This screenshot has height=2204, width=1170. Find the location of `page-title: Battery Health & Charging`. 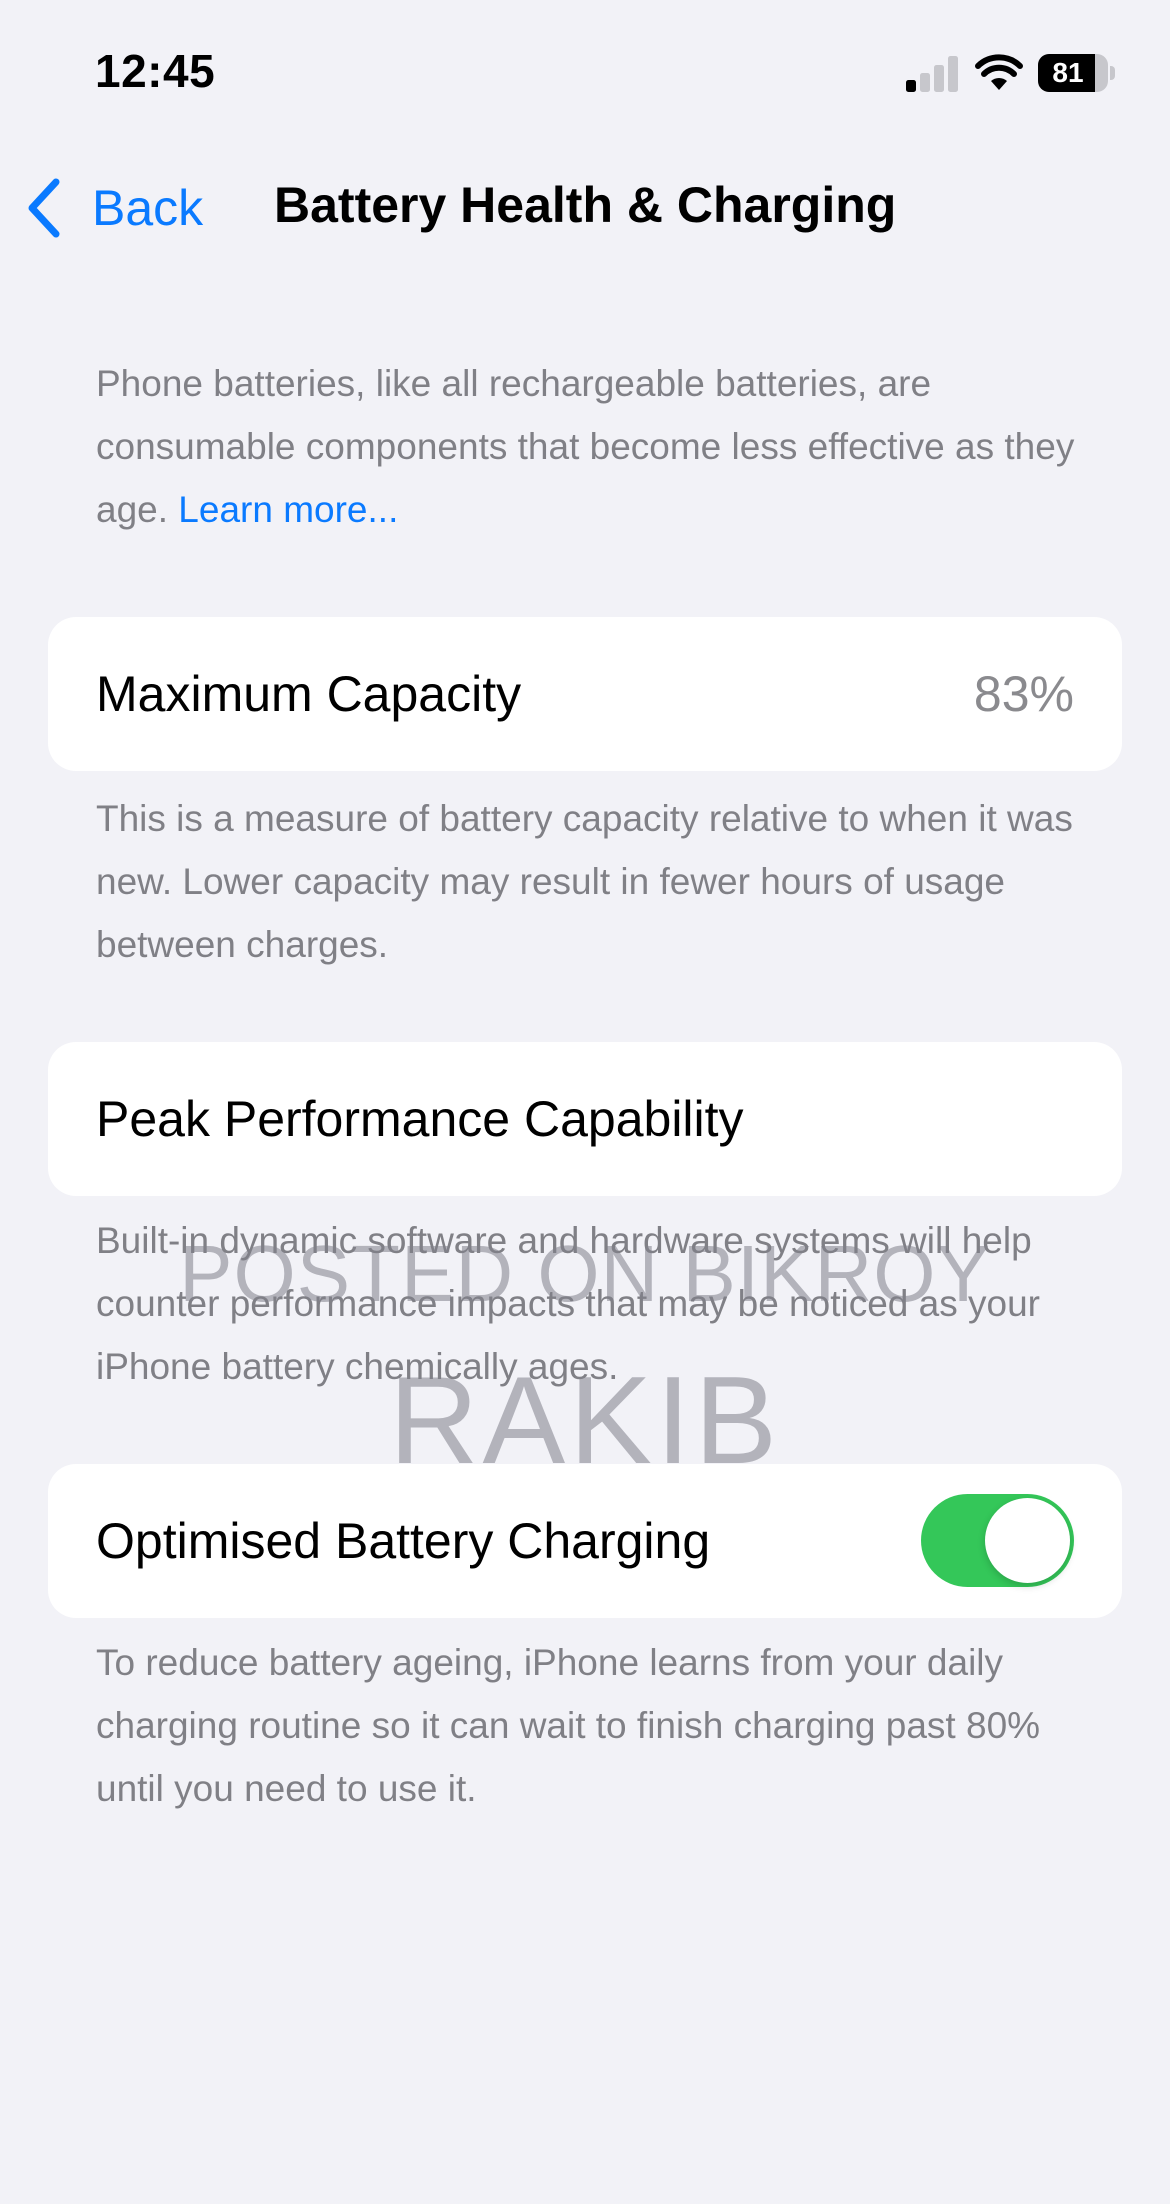

page-title: Battery Health & Charging is located at coordinates (585, 205).